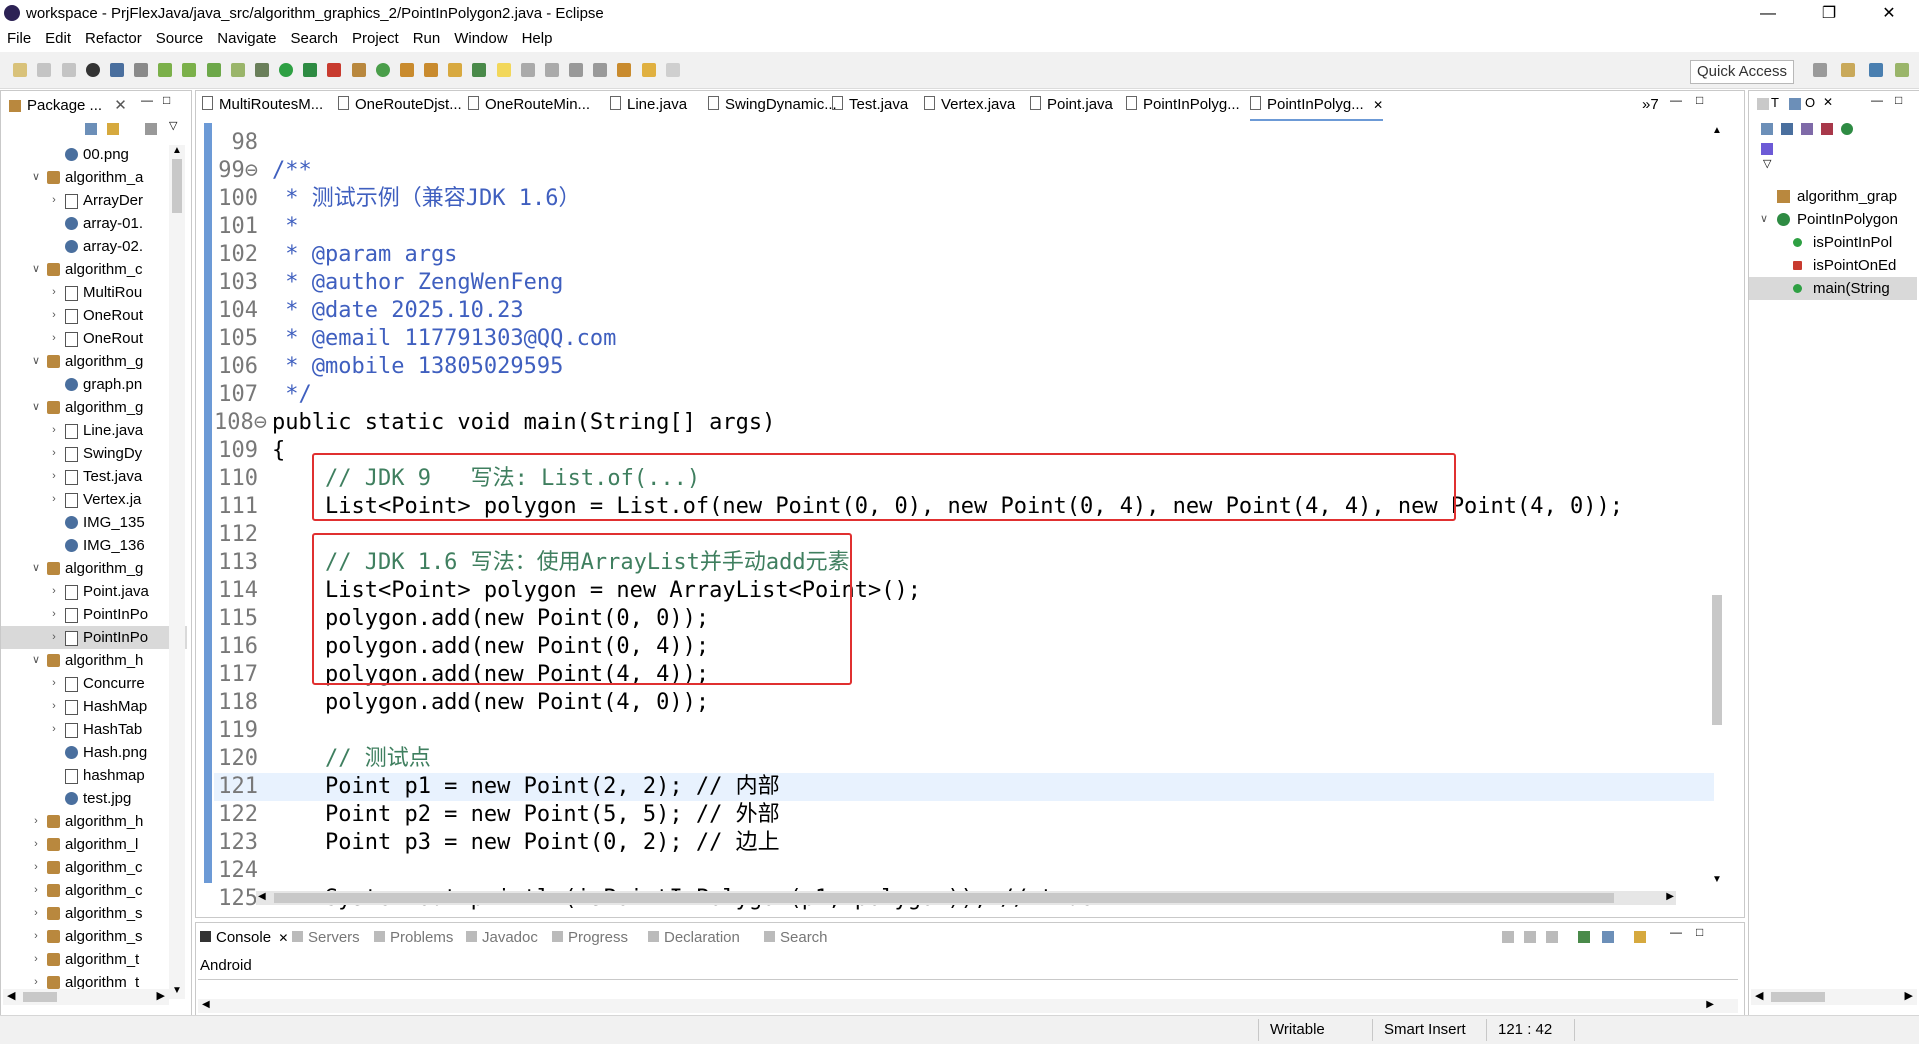 This screenshot has height=1044, width=1919. Describe the element at coordinates (964, 143) in the screenshot. I see `code-line: 98` at that location.